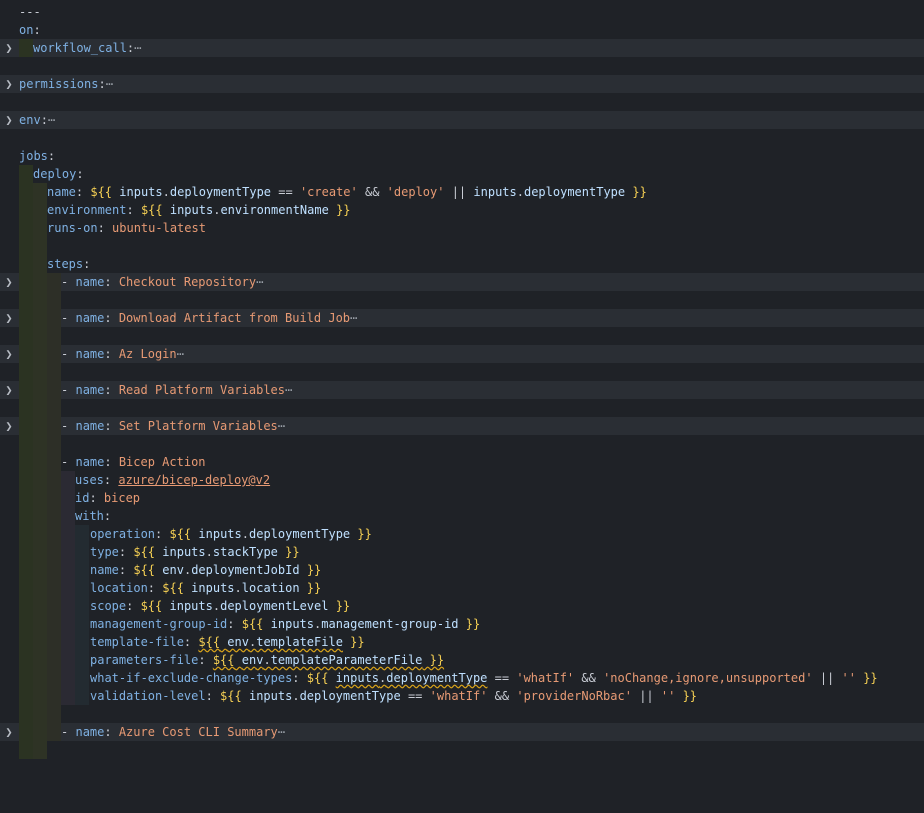  Describe the element at coordinates (26, 30) in the screenshot. I see `yaml-key: on` at that location.